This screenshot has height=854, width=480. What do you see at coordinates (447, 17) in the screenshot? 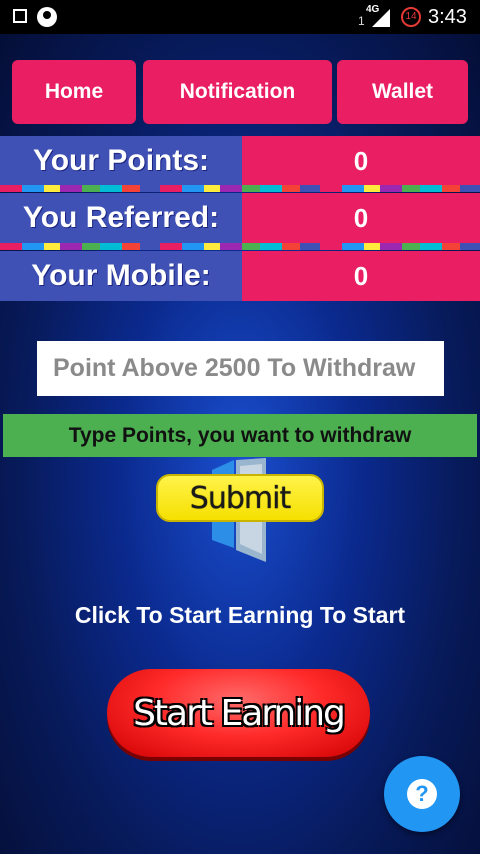
I see `status-time: 3:43` at bounding box center [447, 17].